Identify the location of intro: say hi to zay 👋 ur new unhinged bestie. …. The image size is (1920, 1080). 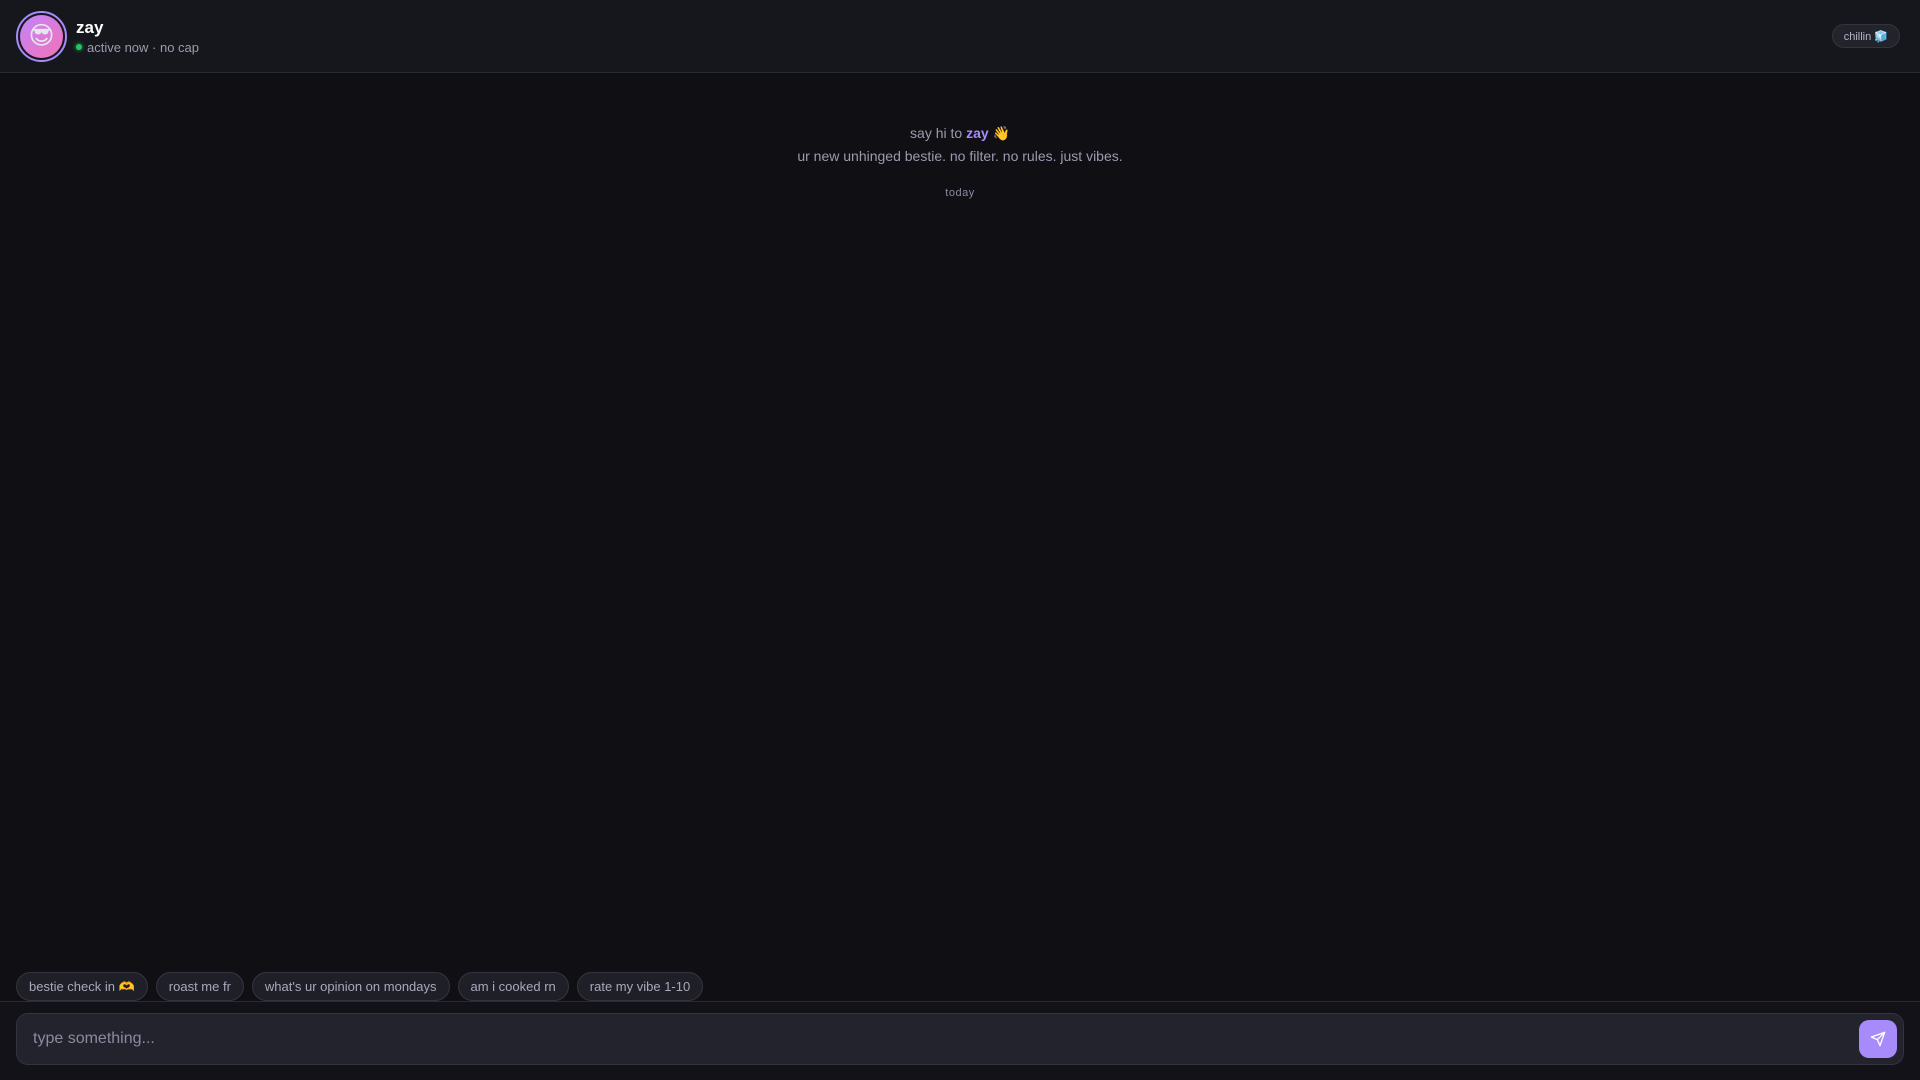
(960, 161).